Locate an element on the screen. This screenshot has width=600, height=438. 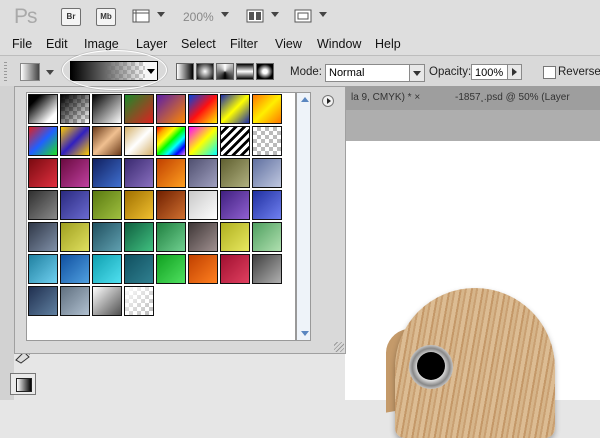
grommet-hole is located at coordinates (431, 366).